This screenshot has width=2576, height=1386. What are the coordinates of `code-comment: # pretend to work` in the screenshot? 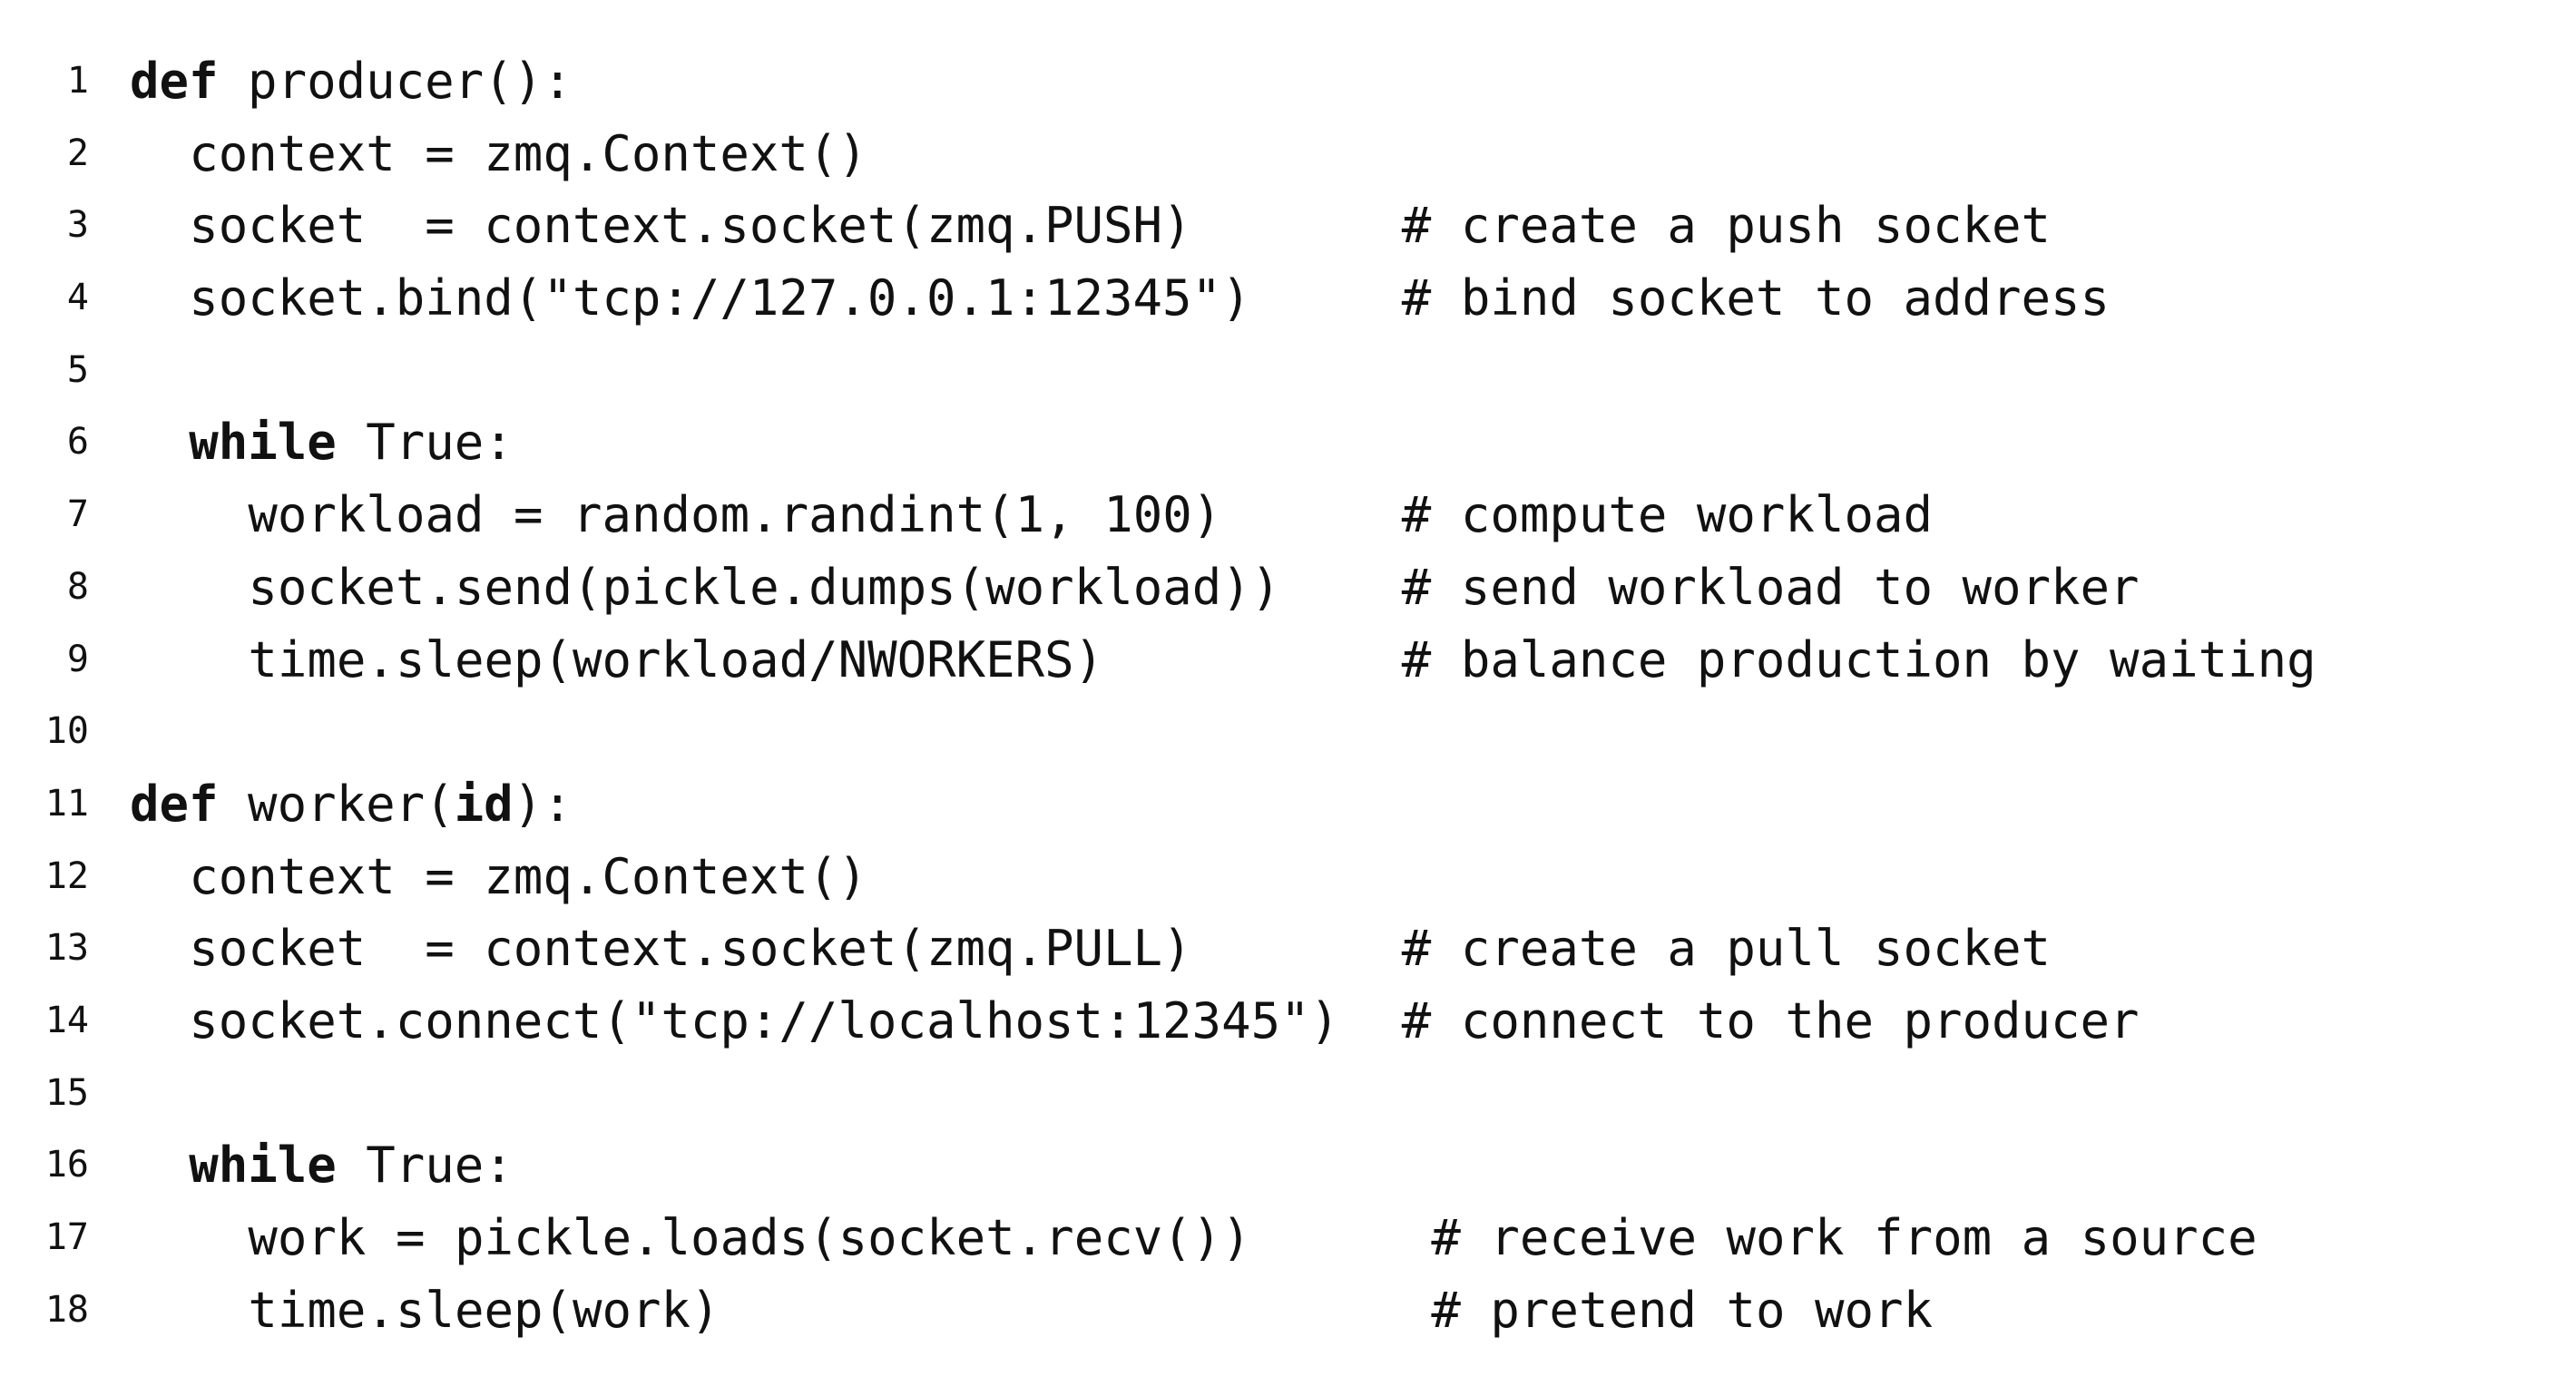 It's located at (1682, 1310).